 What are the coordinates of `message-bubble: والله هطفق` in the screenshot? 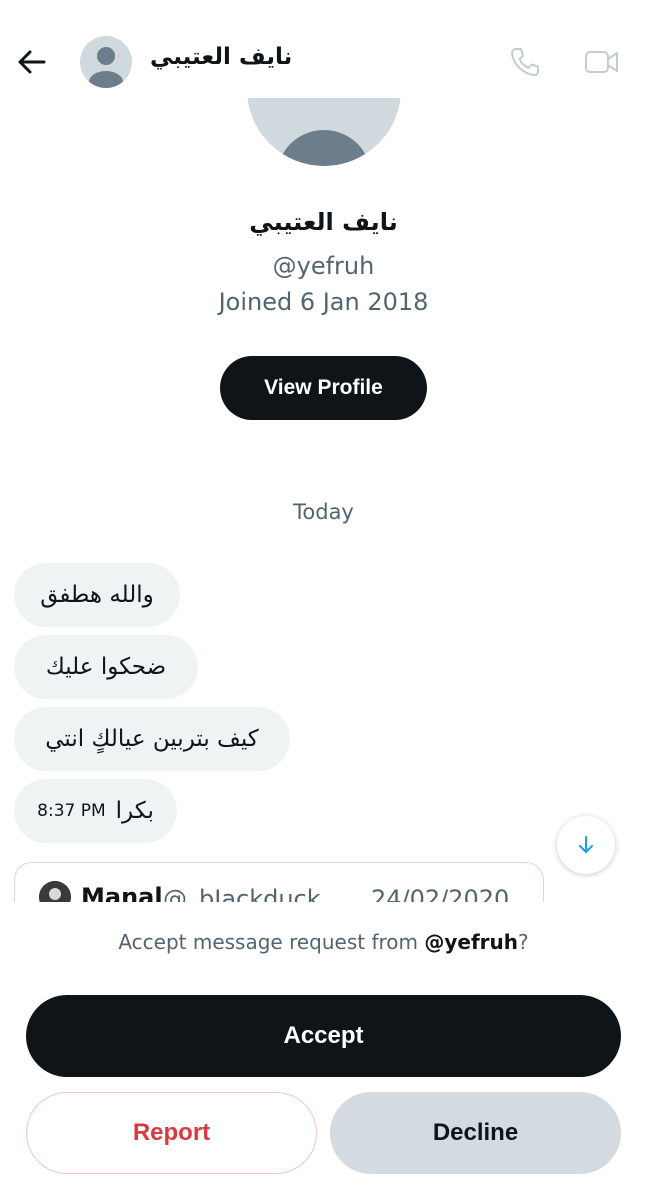 It's located at (97, 595).